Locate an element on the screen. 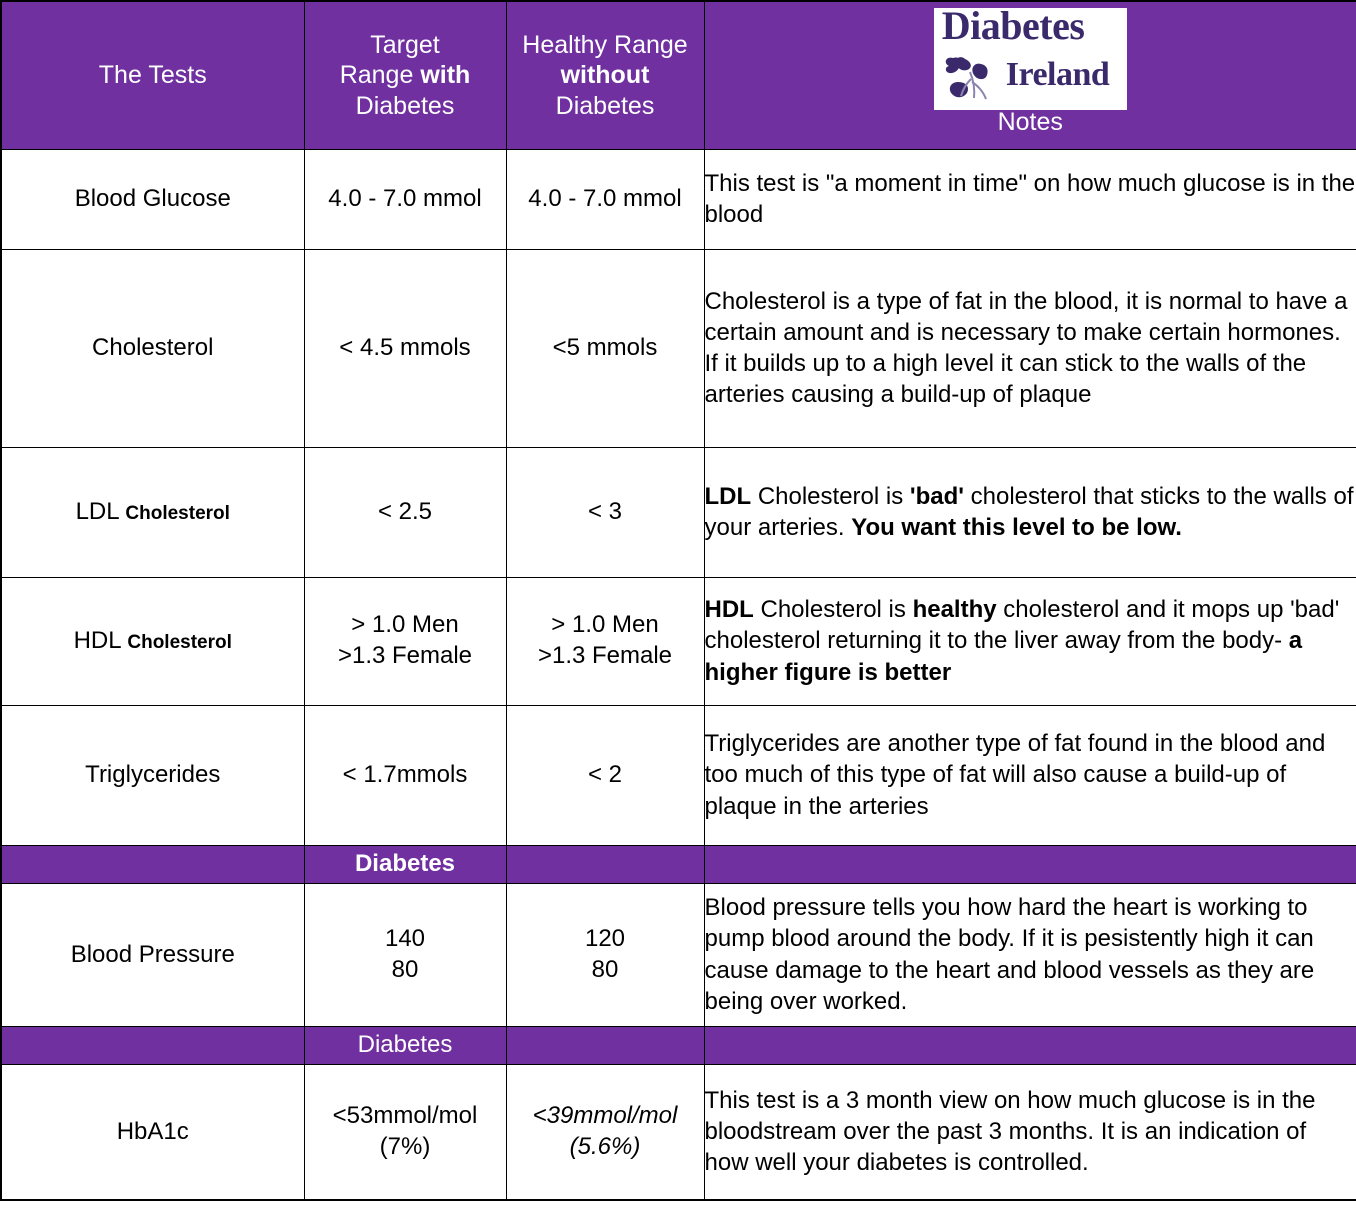  target-range-cell: < 2.5 is located at coordinates (405, 512).